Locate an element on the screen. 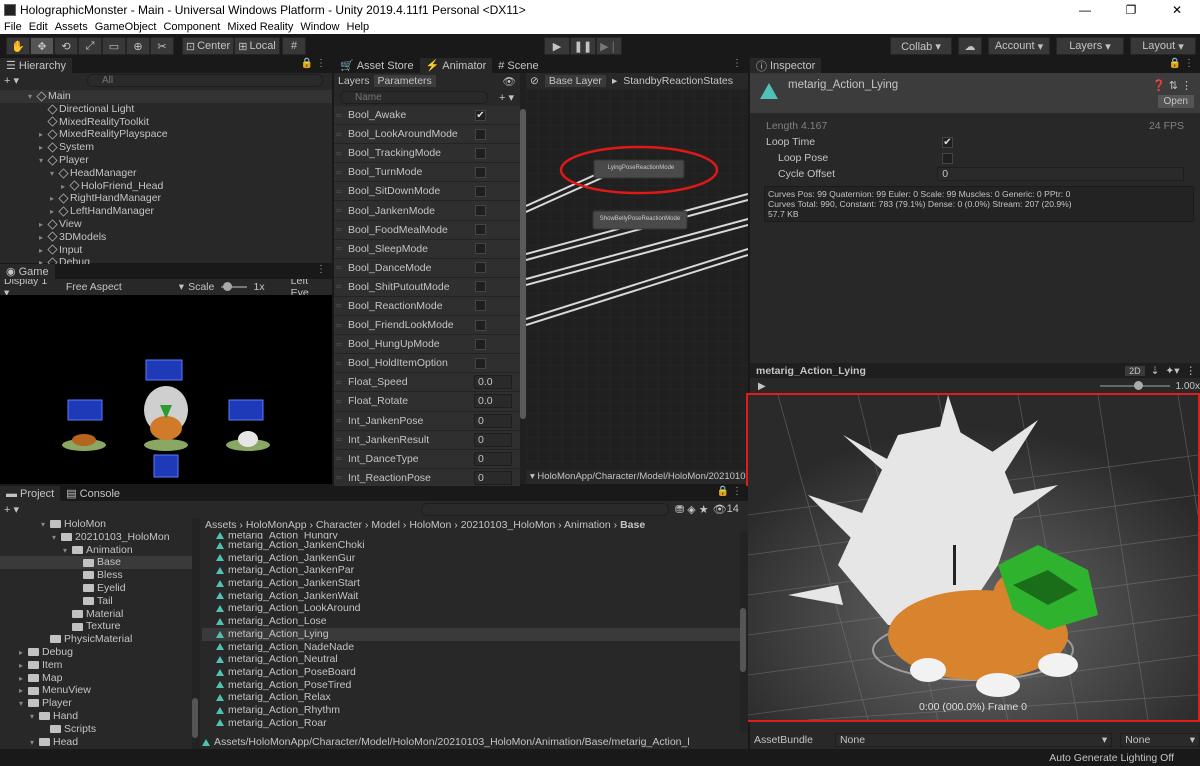  filter-icons: ⛃ ◈ ★ is located at coordinates (692, 509).